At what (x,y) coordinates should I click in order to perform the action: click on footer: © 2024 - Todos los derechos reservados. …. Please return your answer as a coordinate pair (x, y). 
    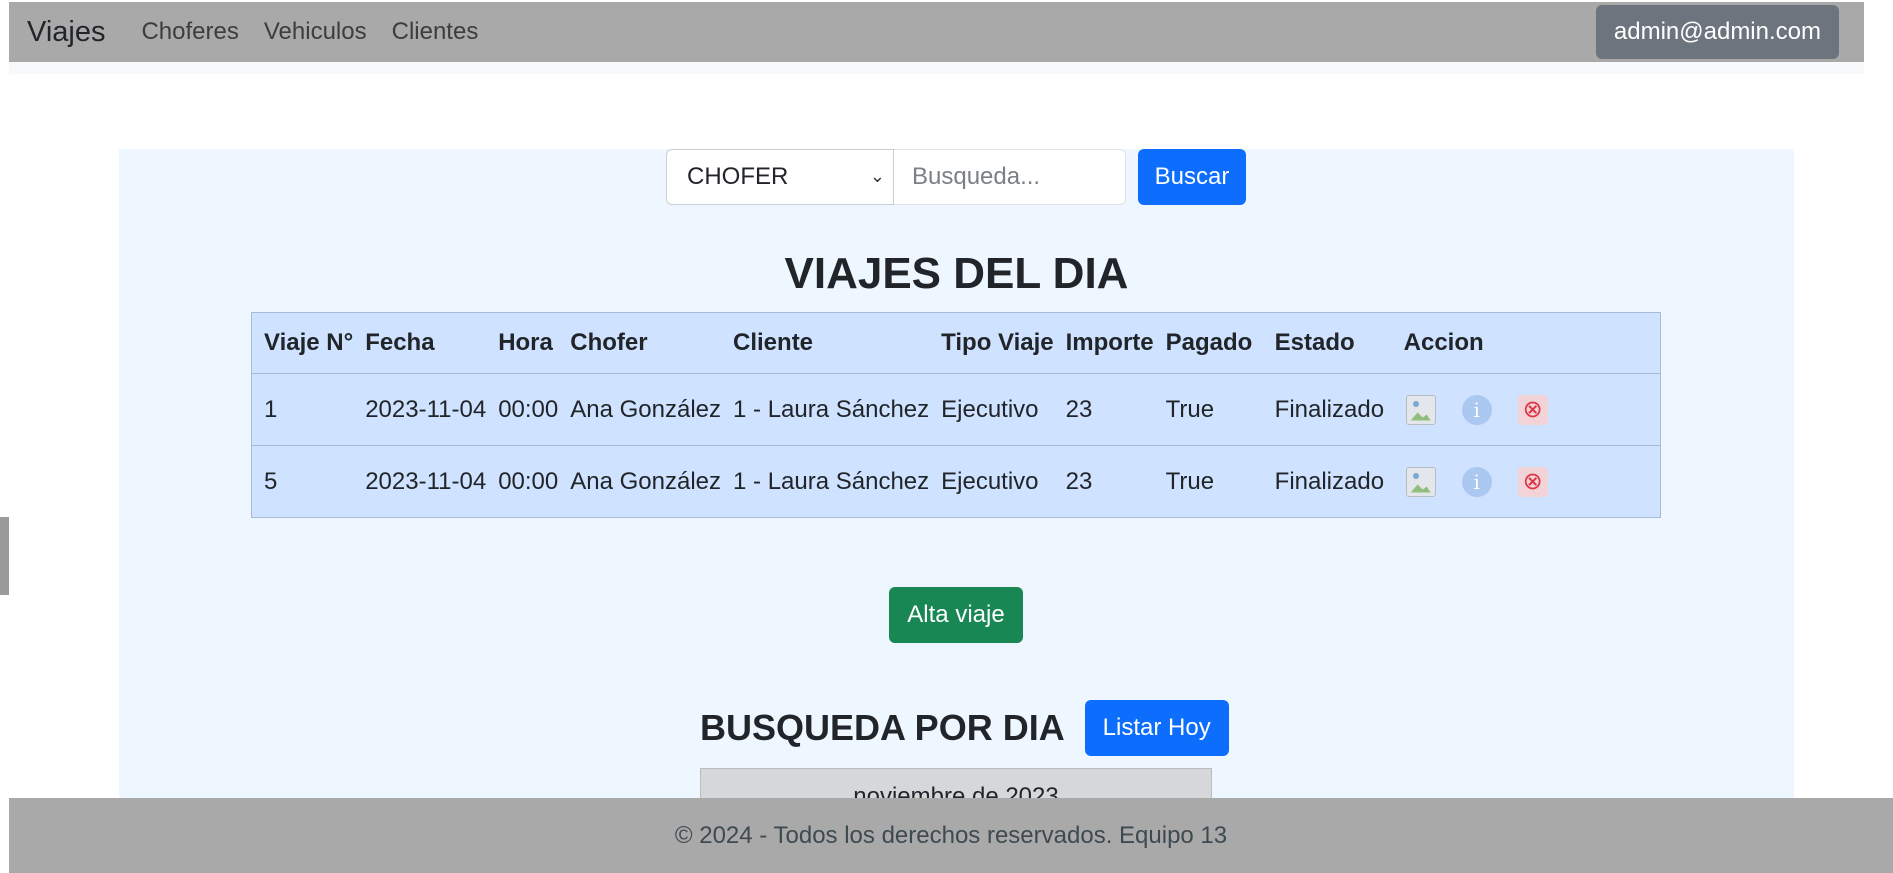
    Looking at the image, I should click on (951, 835).